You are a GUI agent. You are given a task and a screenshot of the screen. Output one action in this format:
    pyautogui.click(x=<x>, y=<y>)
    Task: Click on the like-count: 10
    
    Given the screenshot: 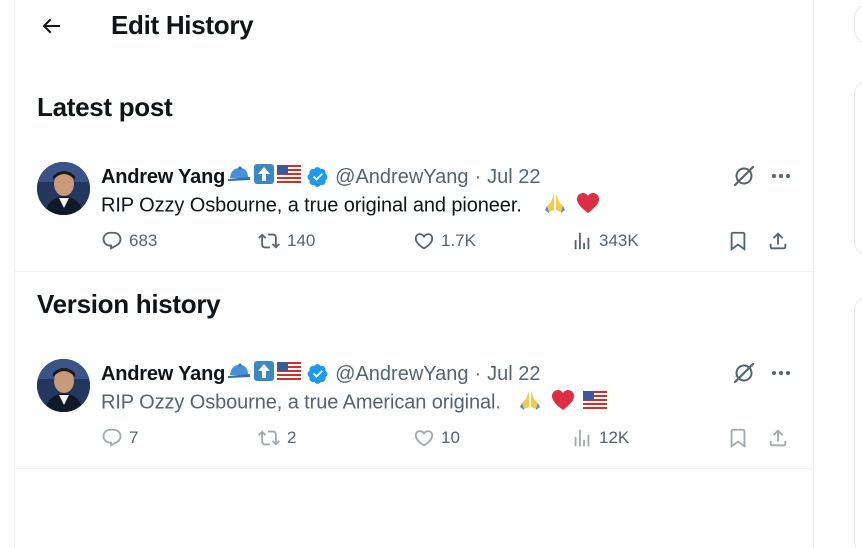 What is the action you would take?
    pyautogui.click(x=450, y=437)
    